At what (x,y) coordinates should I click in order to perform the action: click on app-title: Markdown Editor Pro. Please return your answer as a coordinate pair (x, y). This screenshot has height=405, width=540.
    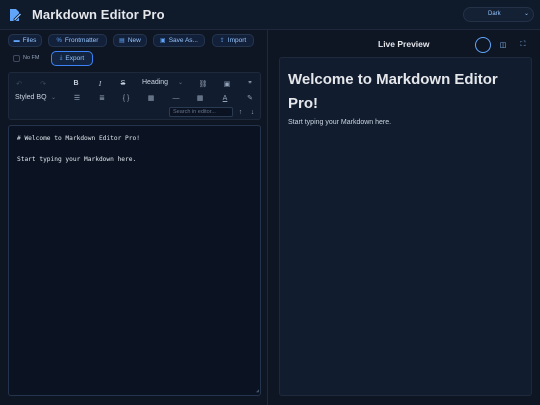
    Looking at the image, I should click on (98, 14).